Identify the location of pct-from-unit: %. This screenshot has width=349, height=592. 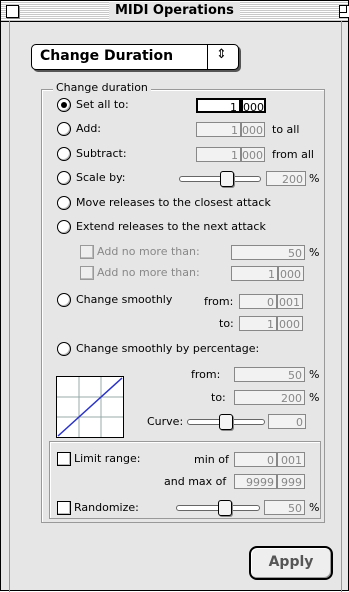
(314, 374).